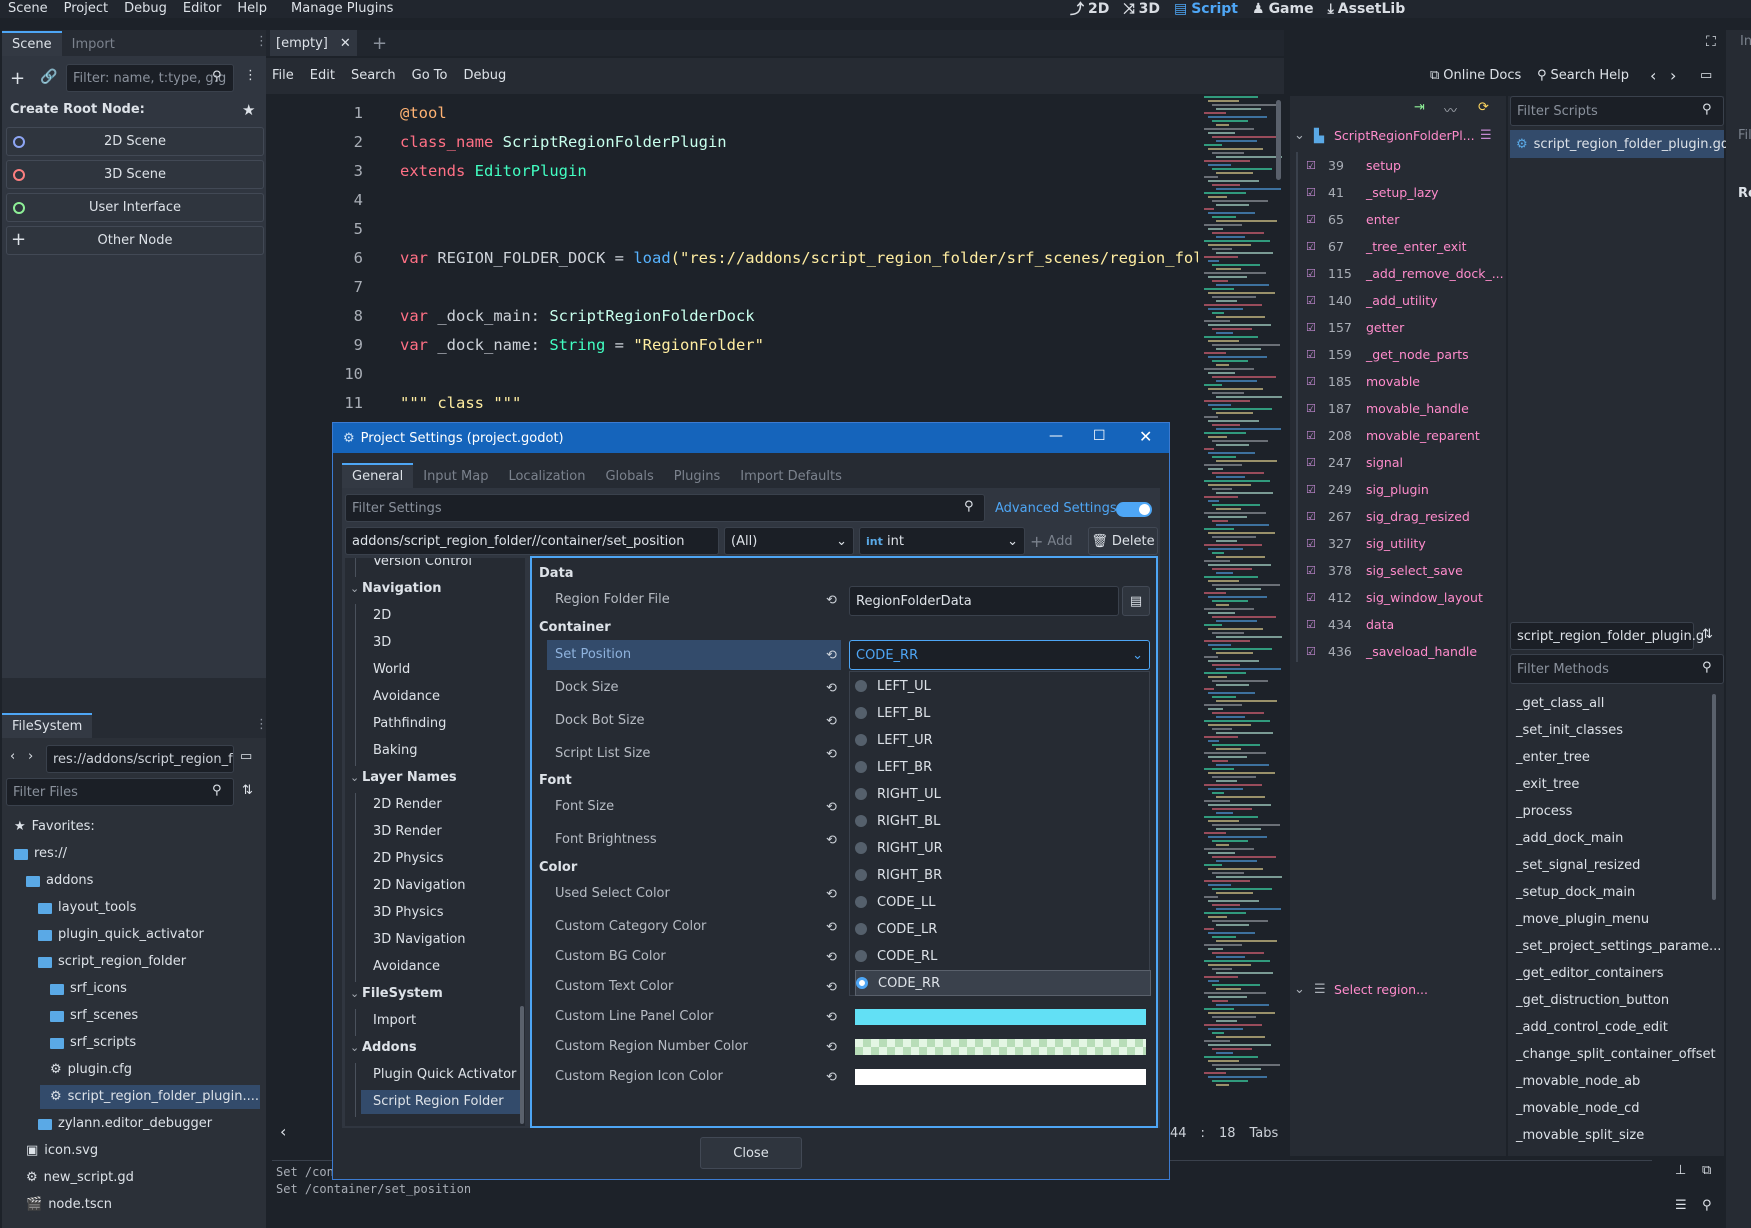 The width and height of the screenshot is (1751, 1228). What do you see at coordinates (391, 670) in the screenshot?
I see `settings-subcategory: World` at bounding box center [391, 670].